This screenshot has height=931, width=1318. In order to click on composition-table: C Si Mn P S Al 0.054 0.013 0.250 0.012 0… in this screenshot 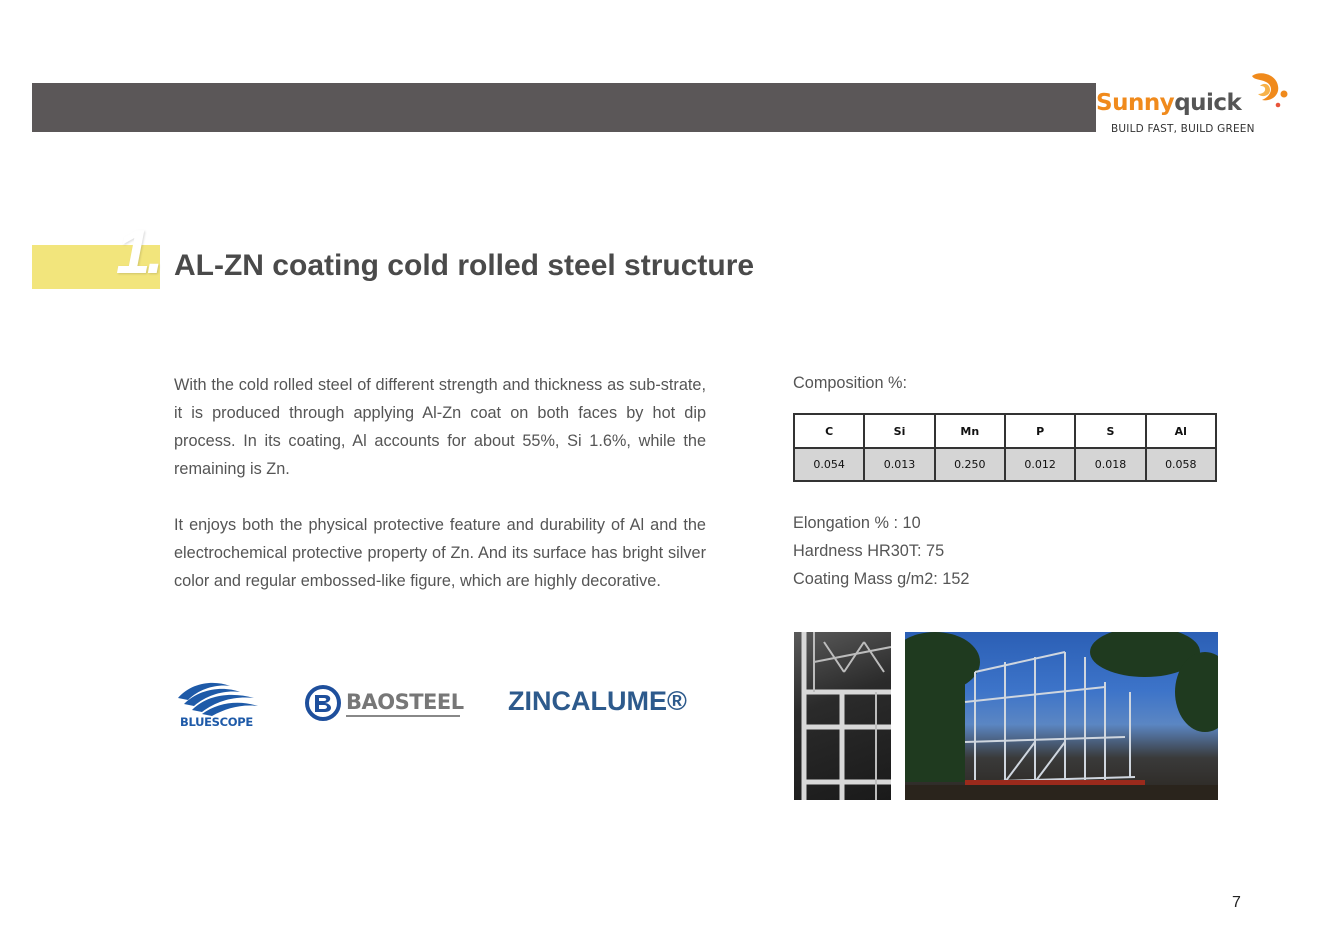, I will do `click(1005, 447)`.